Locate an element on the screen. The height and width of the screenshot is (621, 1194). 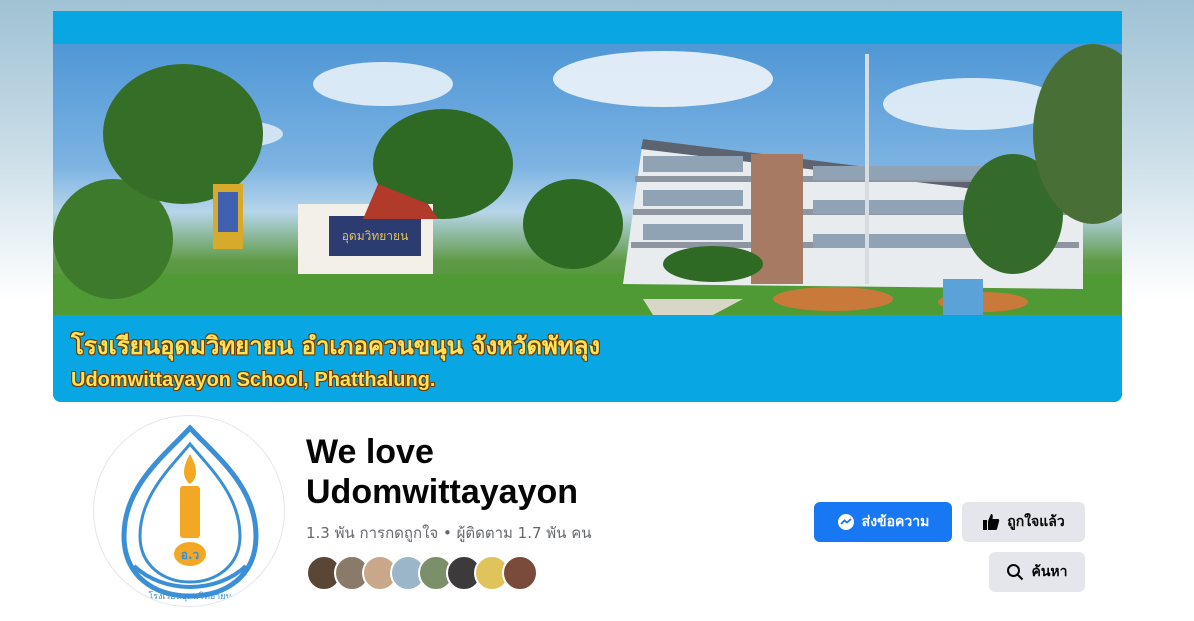
logo-ribbon-text: โรงเรียนอุดมวิทยายน is located at coordinates (189, 596).